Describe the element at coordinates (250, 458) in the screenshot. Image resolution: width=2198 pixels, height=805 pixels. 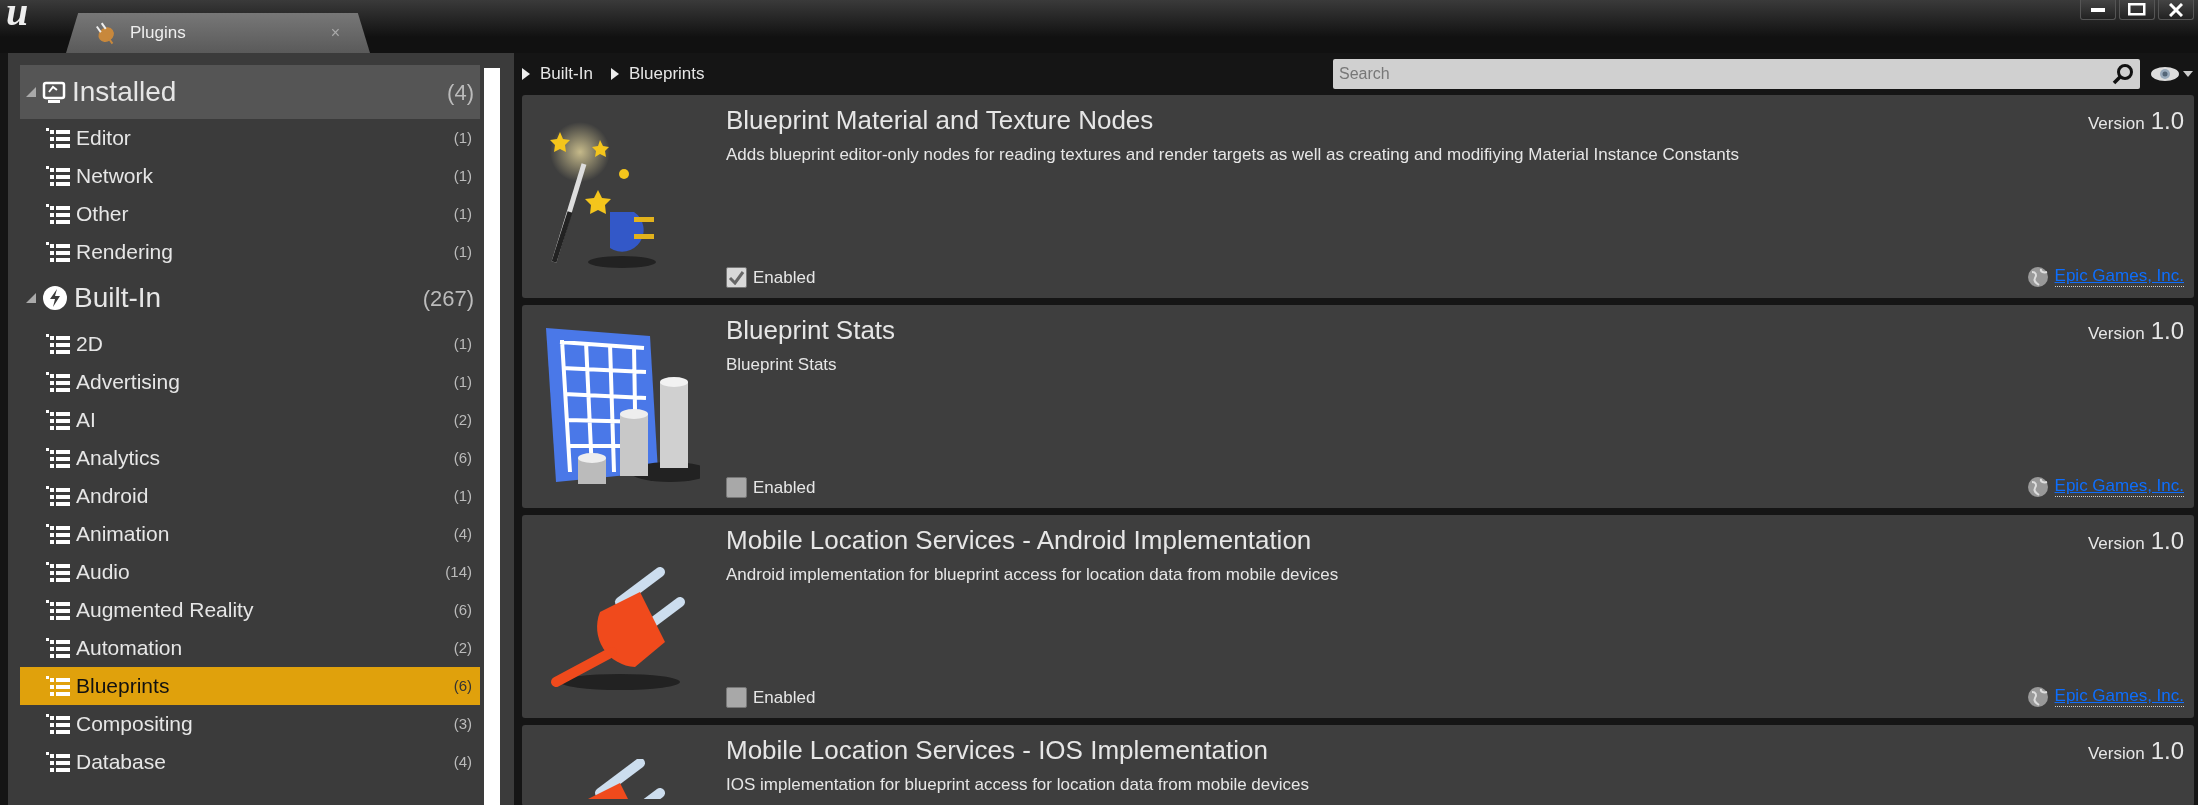
I see `category-item: Analytics (6)` at that location.